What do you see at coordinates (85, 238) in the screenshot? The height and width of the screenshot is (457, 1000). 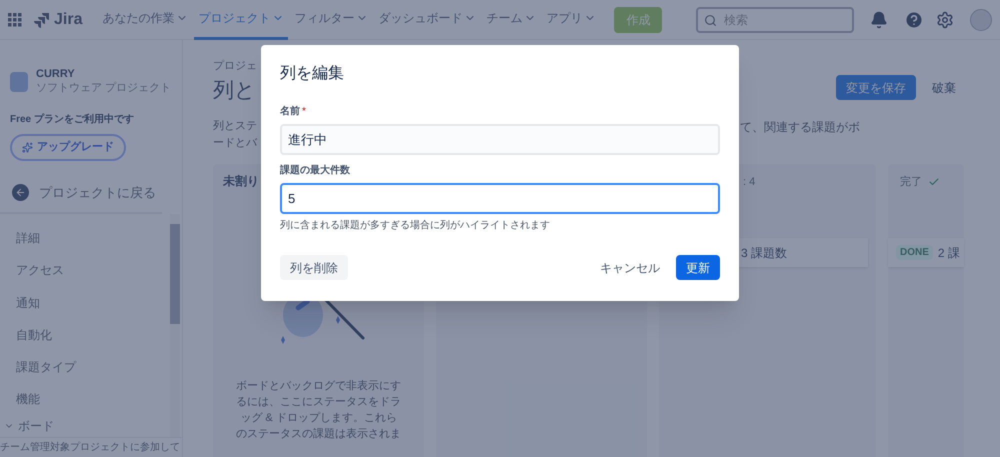 I see `sidebar-item: 詳細` at bounding box center [85, 238].